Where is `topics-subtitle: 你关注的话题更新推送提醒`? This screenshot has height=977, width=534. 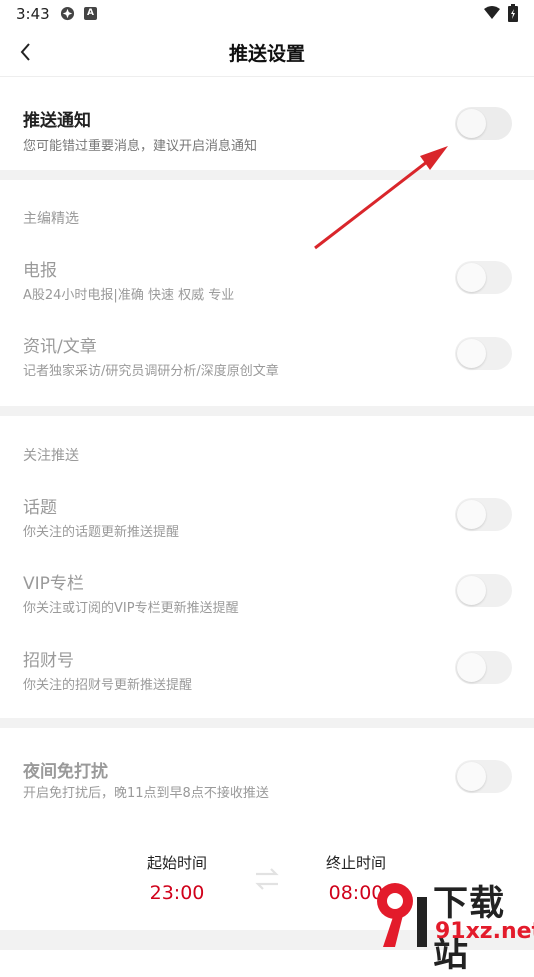
topics-subtitle: 你关注的话题更新推送提醒 is located at coordinates (101, 532).